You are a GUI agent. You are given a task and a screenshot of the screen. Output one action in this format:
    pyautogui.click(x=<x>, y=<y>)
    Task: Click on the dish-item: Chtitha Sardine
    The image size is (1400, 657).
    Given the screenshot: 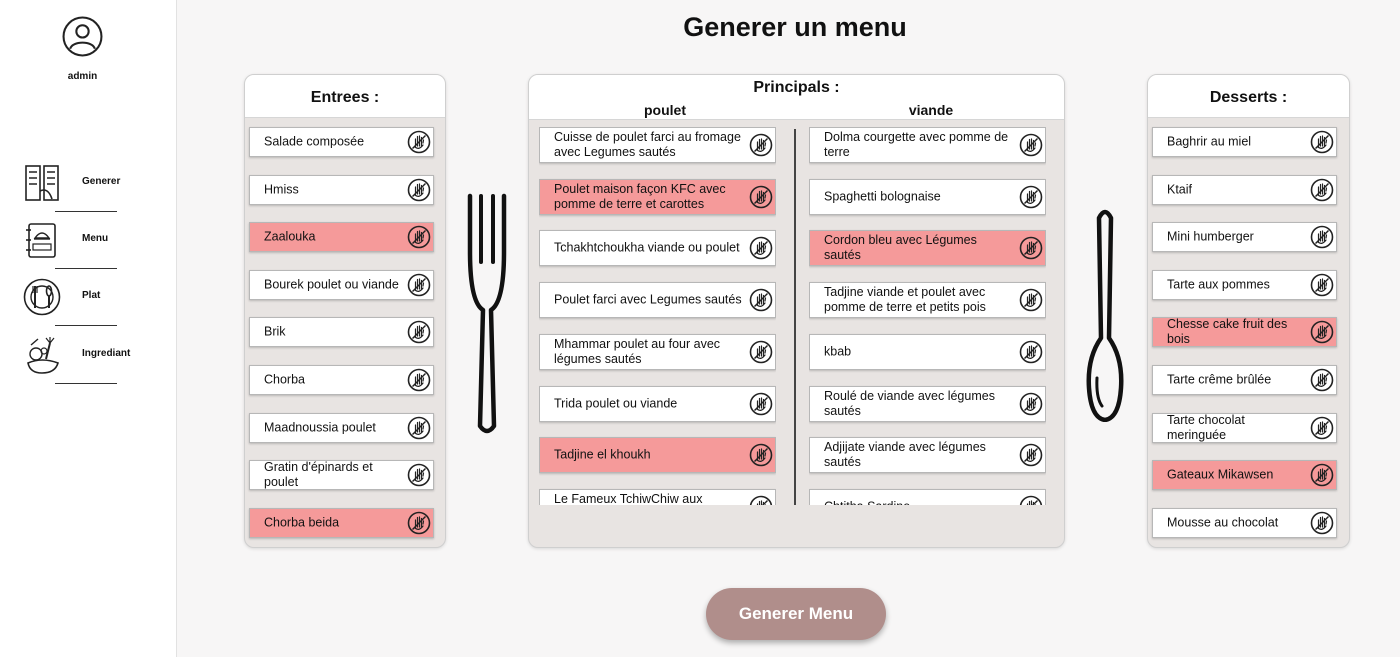 What is the action you would take?
    pyautogui.click(x=927, y=496)
    